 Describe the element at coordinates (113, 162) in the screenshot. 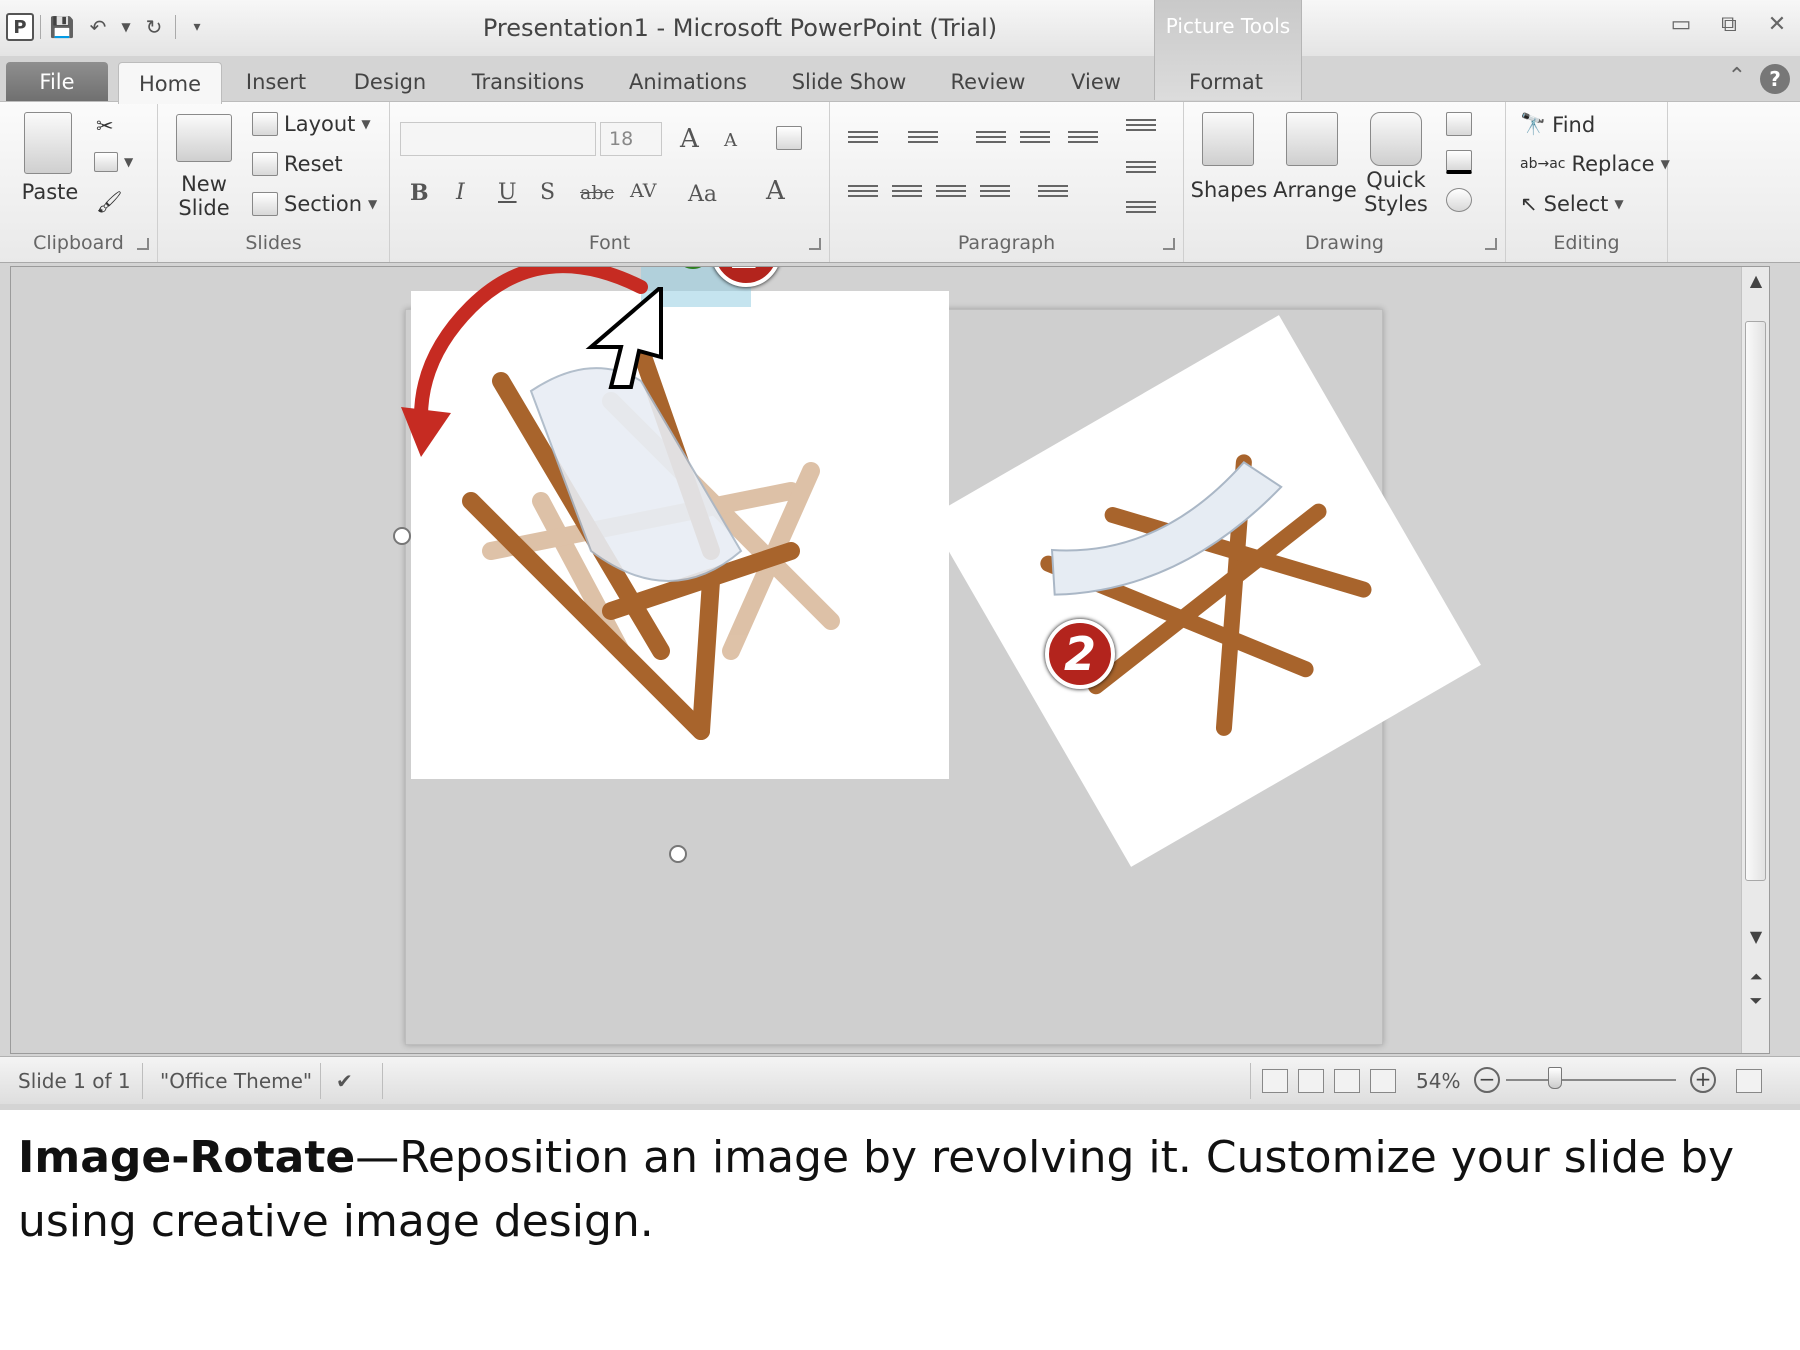

I see `copy-icon: ▼` at that location.